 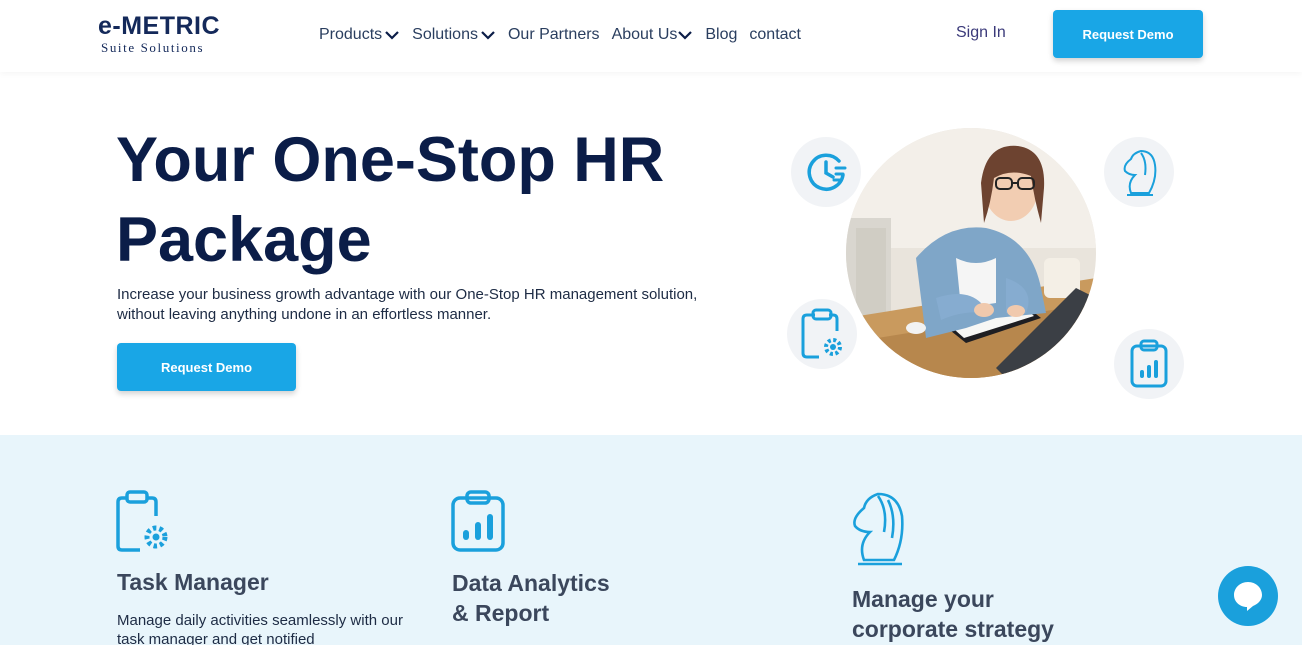 I want to click on hero-request-demo-button: Request Demo, so click(x=206, y=367).